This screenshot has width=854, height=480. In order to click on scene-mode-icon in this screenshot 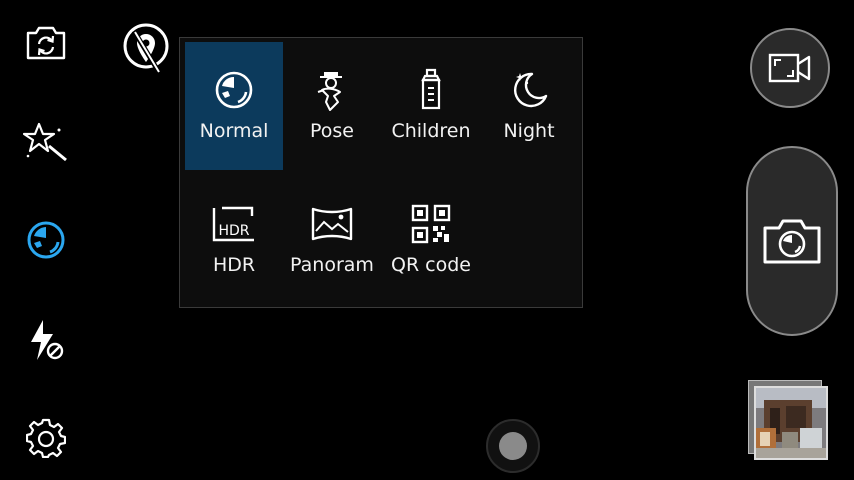, I will do `click(46, 240)`.